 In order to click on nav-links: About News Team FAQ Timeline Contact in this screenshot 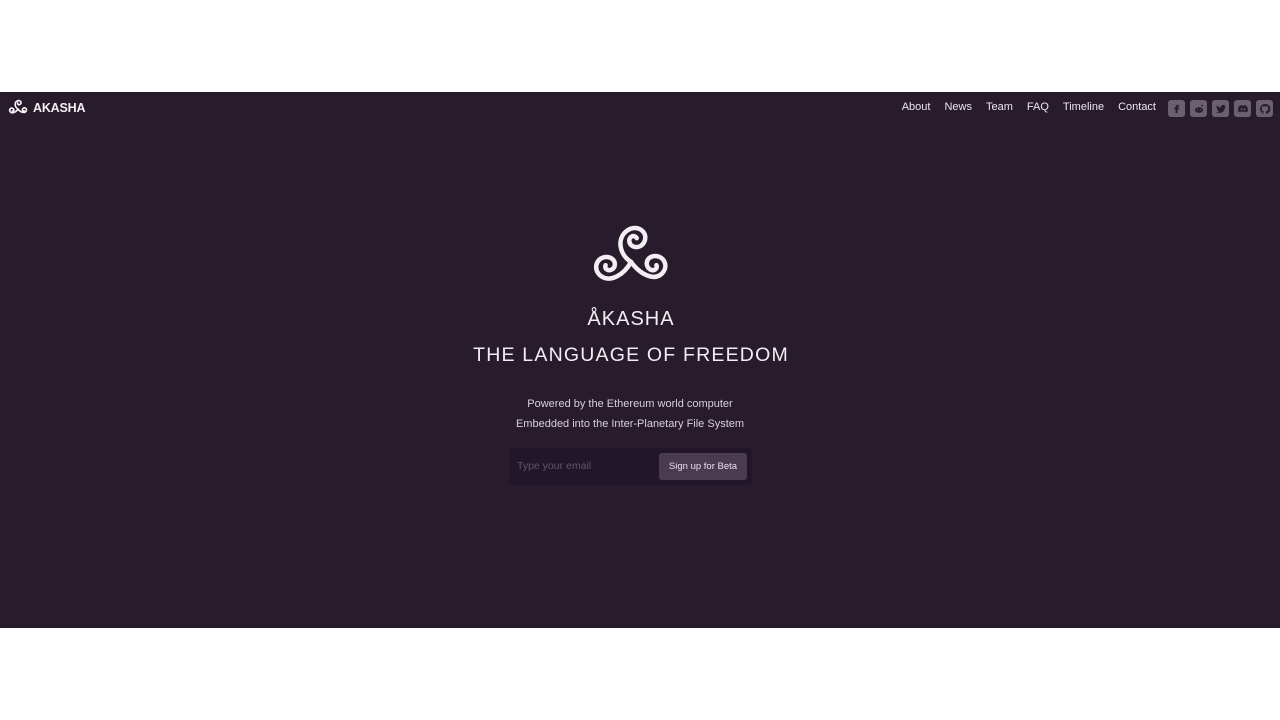, I will do `click(1029, 107)`.